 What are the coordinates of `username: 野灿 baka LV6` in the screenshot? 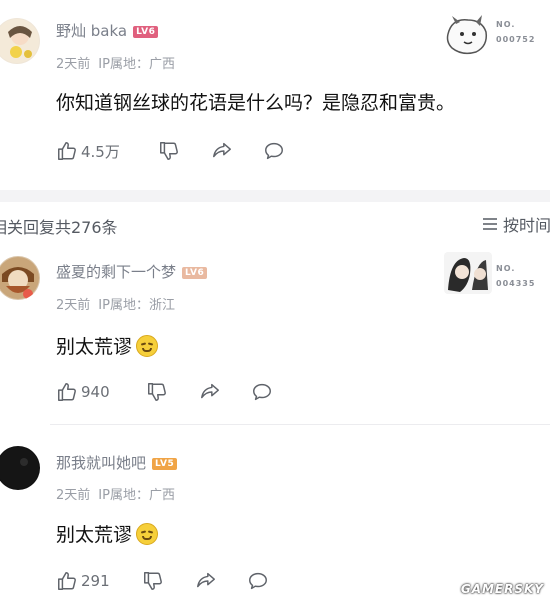 It's located at (107, 30).